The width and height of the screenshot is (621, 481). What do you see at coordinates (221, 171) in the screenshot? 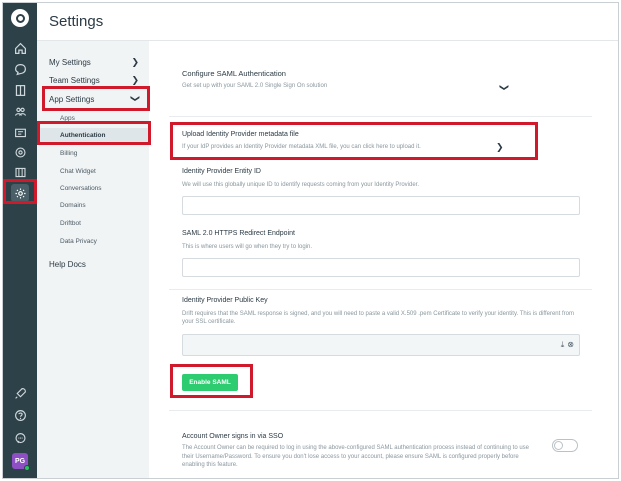
I see `entity-id-label: Identity Provider Entity ID` at bounding box center [221, 171].